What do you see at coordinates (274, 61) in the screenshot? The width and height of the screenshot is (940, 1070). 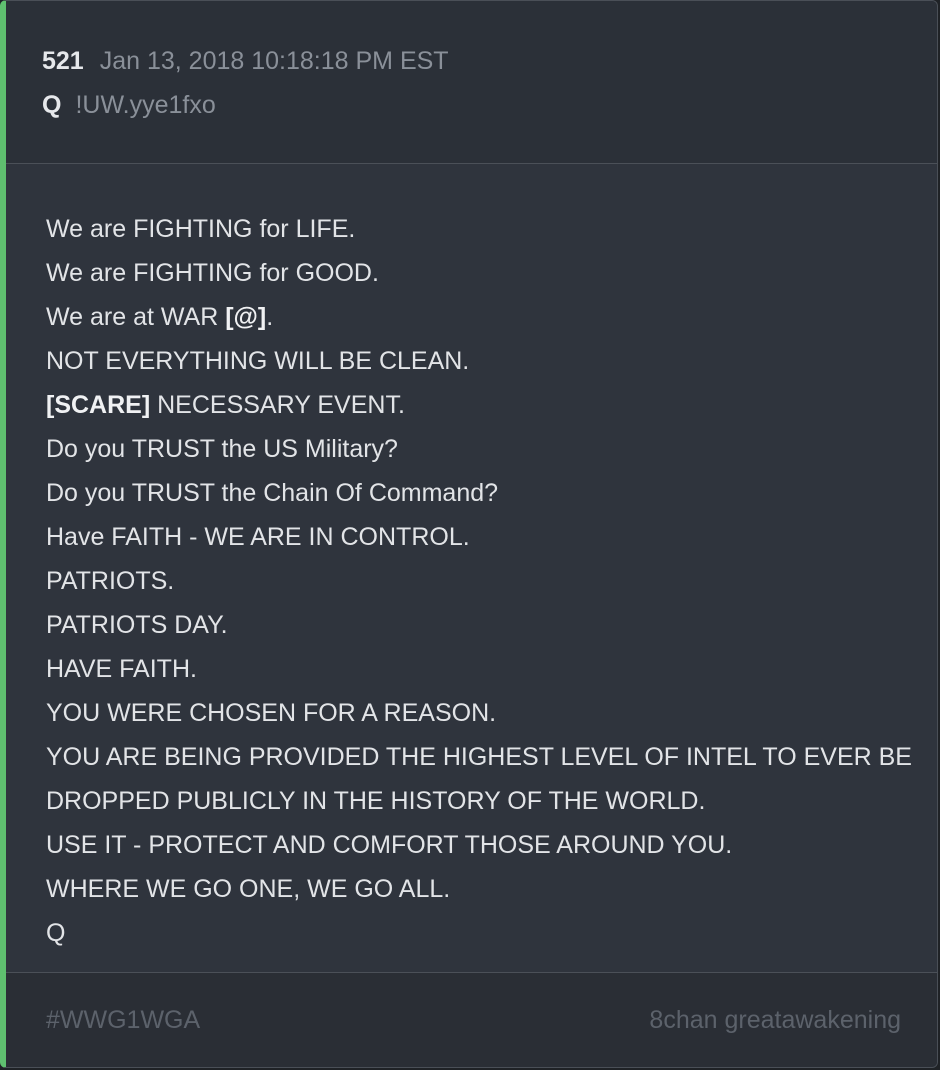 I see `post-date: Jan 13, 2018 10:18:18 PM EST` at bounding box center [274, 61].